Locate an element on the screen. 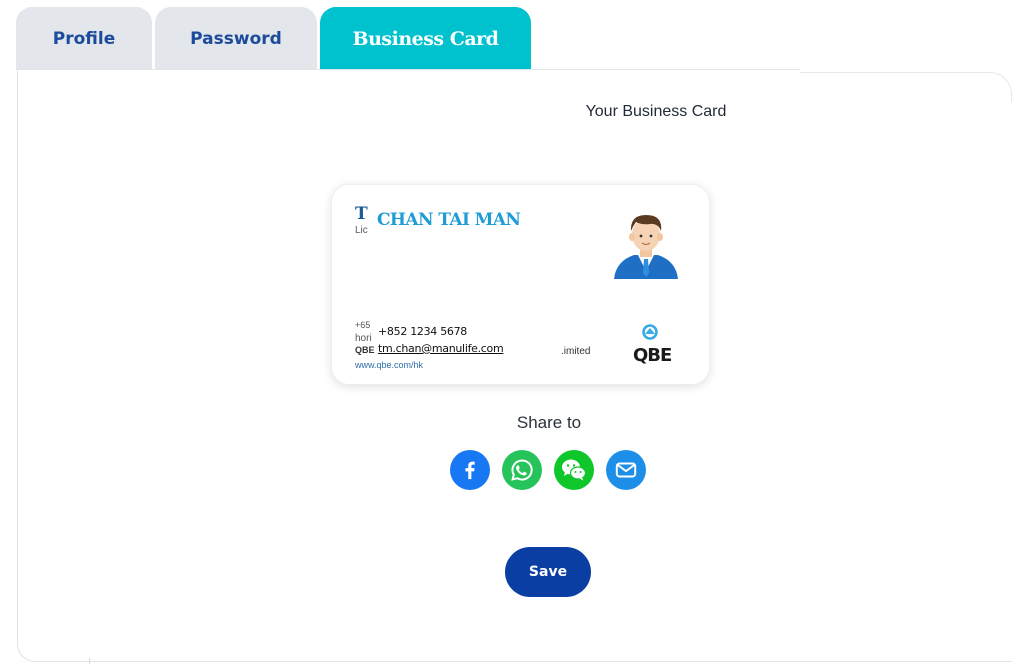 The width and height of the screenshot is (1012, 664). tab-profile: Profile is located at coordinates (84, 38).